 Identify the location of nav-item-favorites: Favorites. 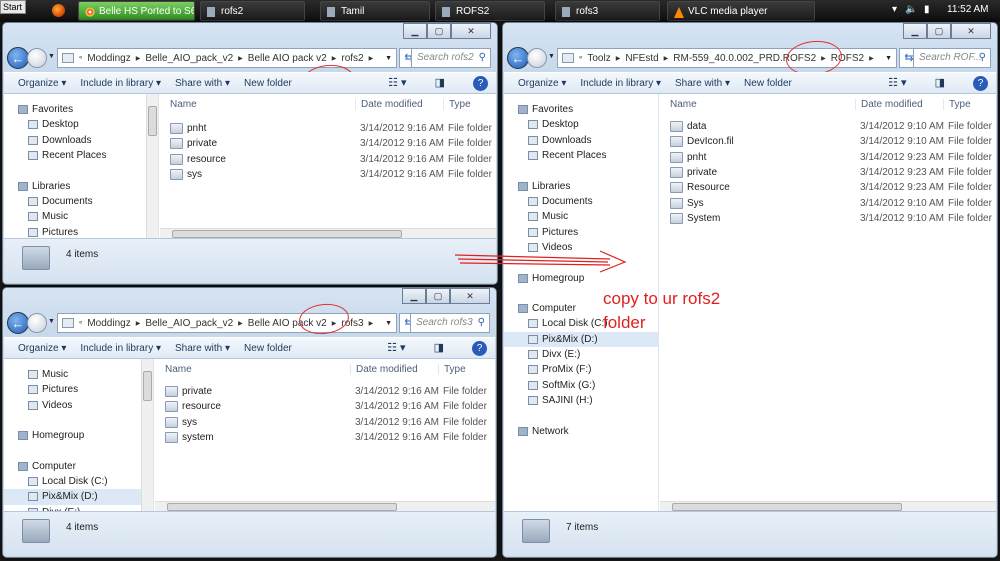
(581, 109).